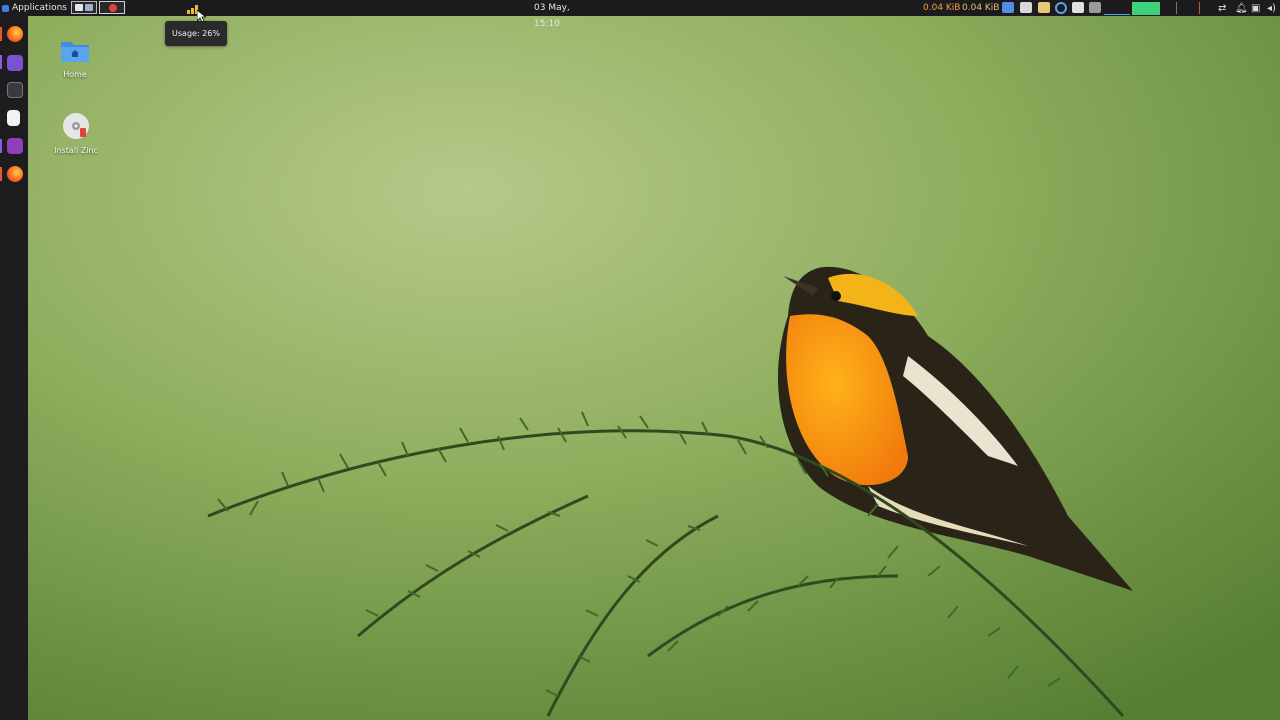  What do you see at coordinates (980, 8) in the screenshot?
I see `network-download-speed: 0.04 KiB` at bounding box center [980, 8].